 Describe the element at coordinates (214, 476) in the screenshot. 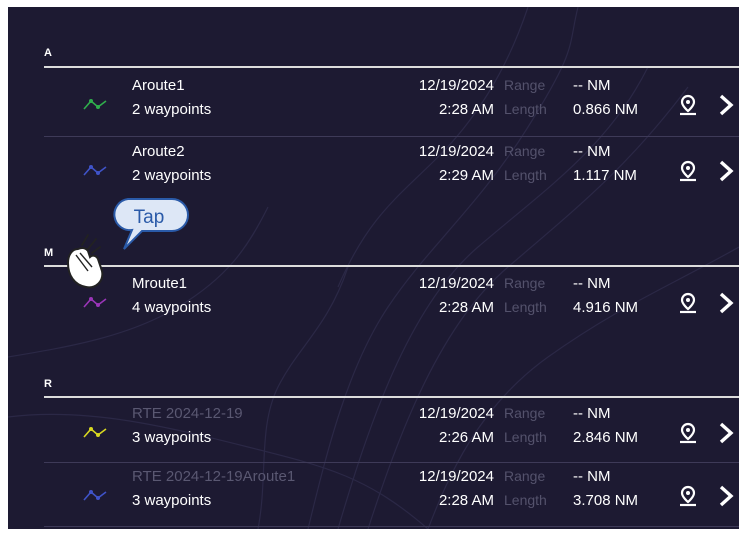

I see `route-name: RTE 2024-12-19Aroute1` at that location.